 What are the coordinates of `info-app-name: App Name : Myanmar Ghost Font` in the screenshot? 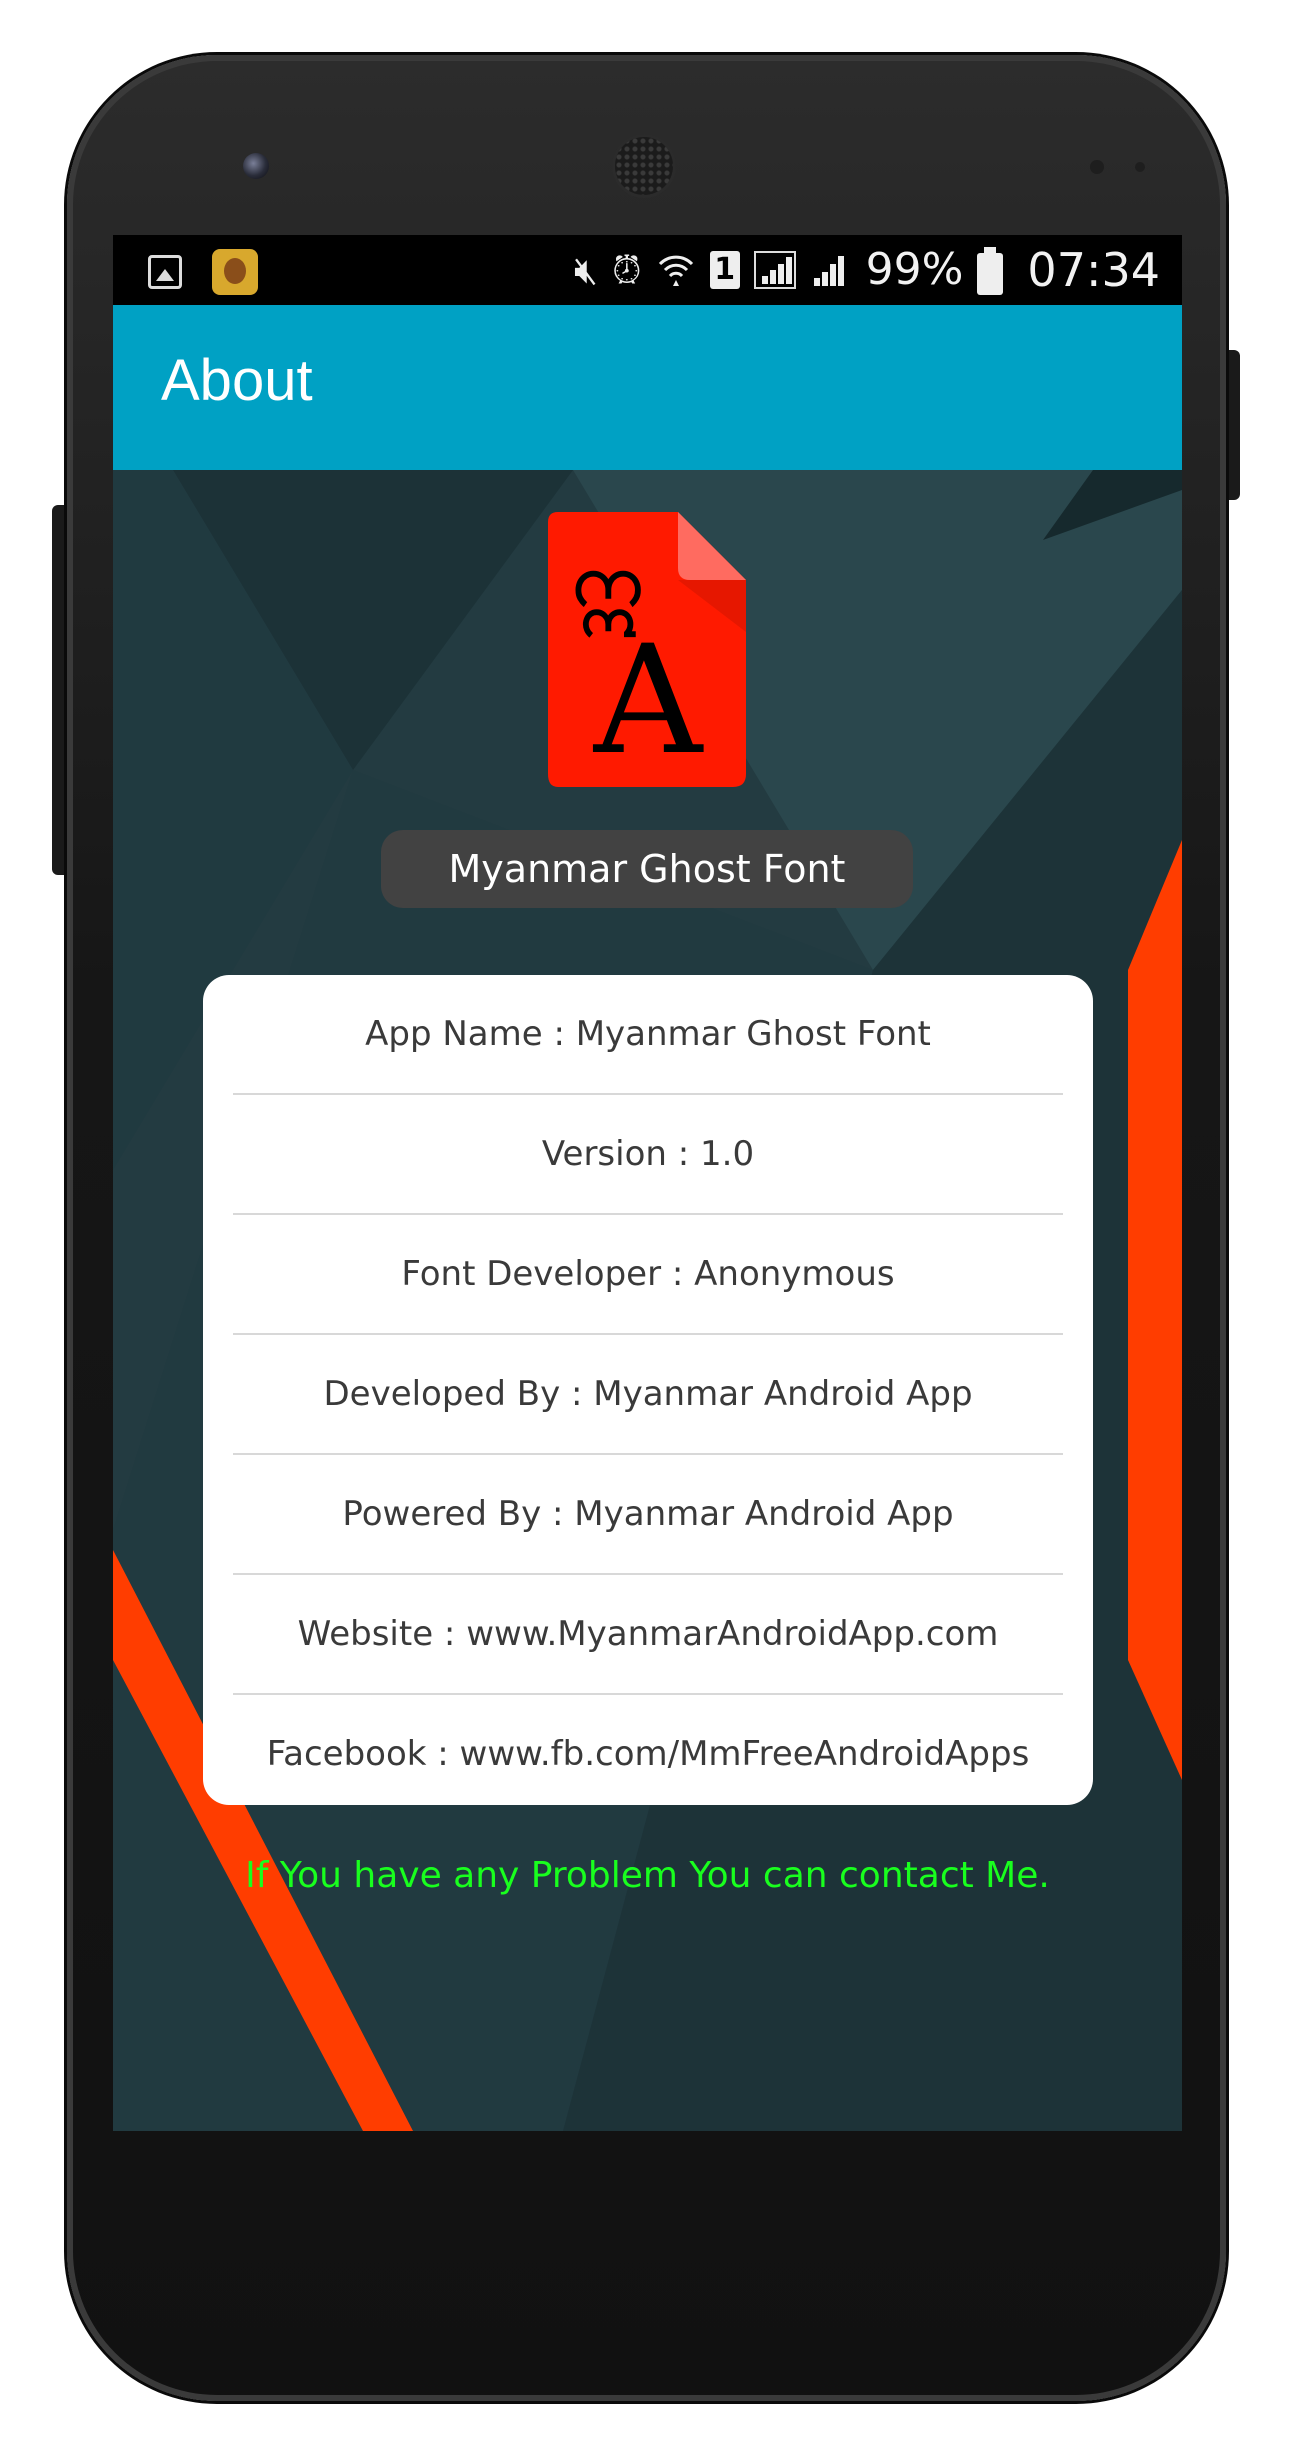 It's located at (648, 1034).